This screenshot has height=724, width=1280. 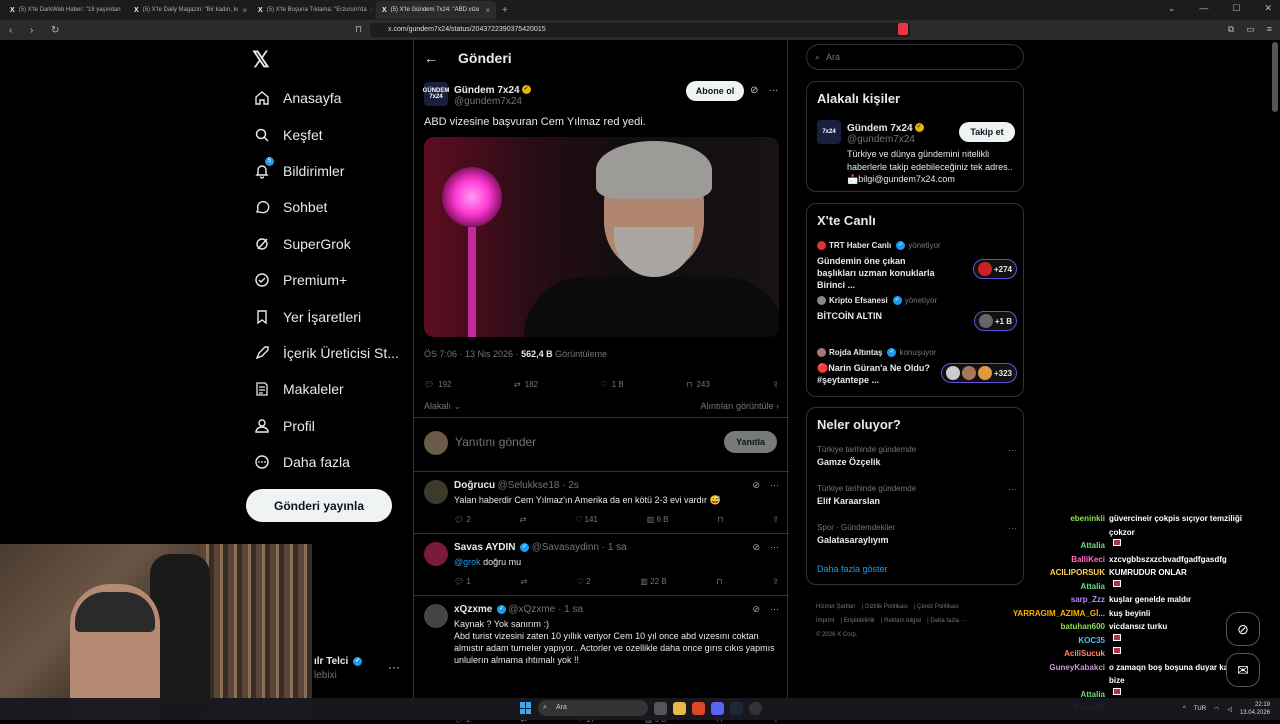 I want to click on reply-button: 💬︎ 1, so click(x=462, y=581).